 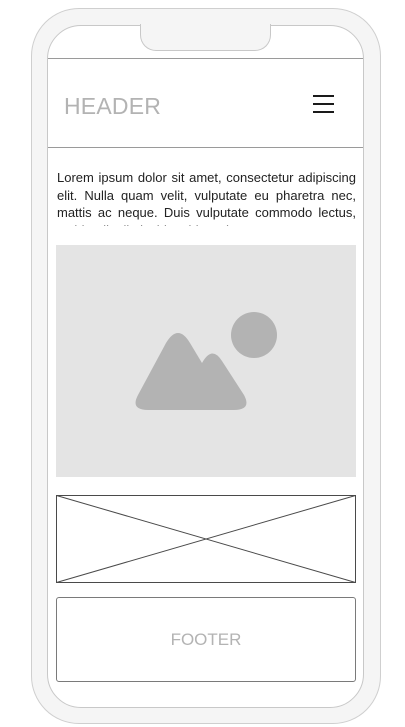 I want to click on footer-box: FOOTER, so click(x=206, y=639).